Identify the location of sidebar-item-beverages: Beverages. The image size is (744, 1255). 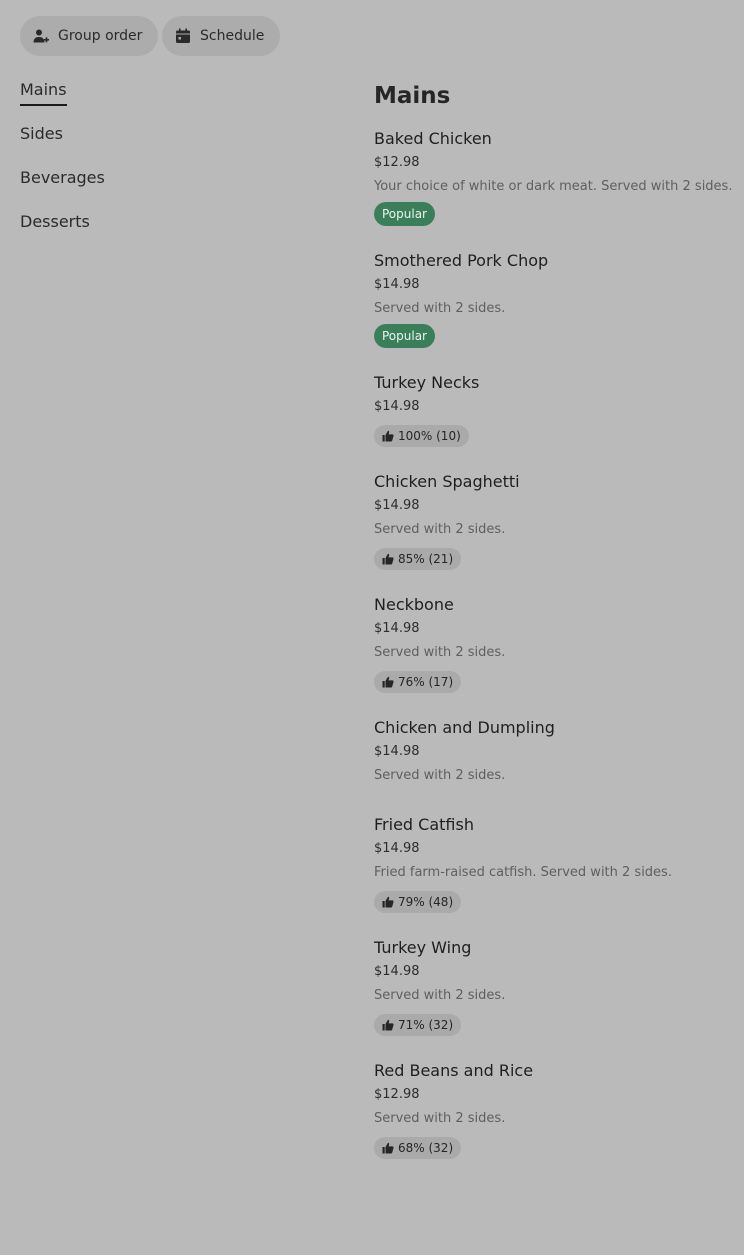
(170, 186).